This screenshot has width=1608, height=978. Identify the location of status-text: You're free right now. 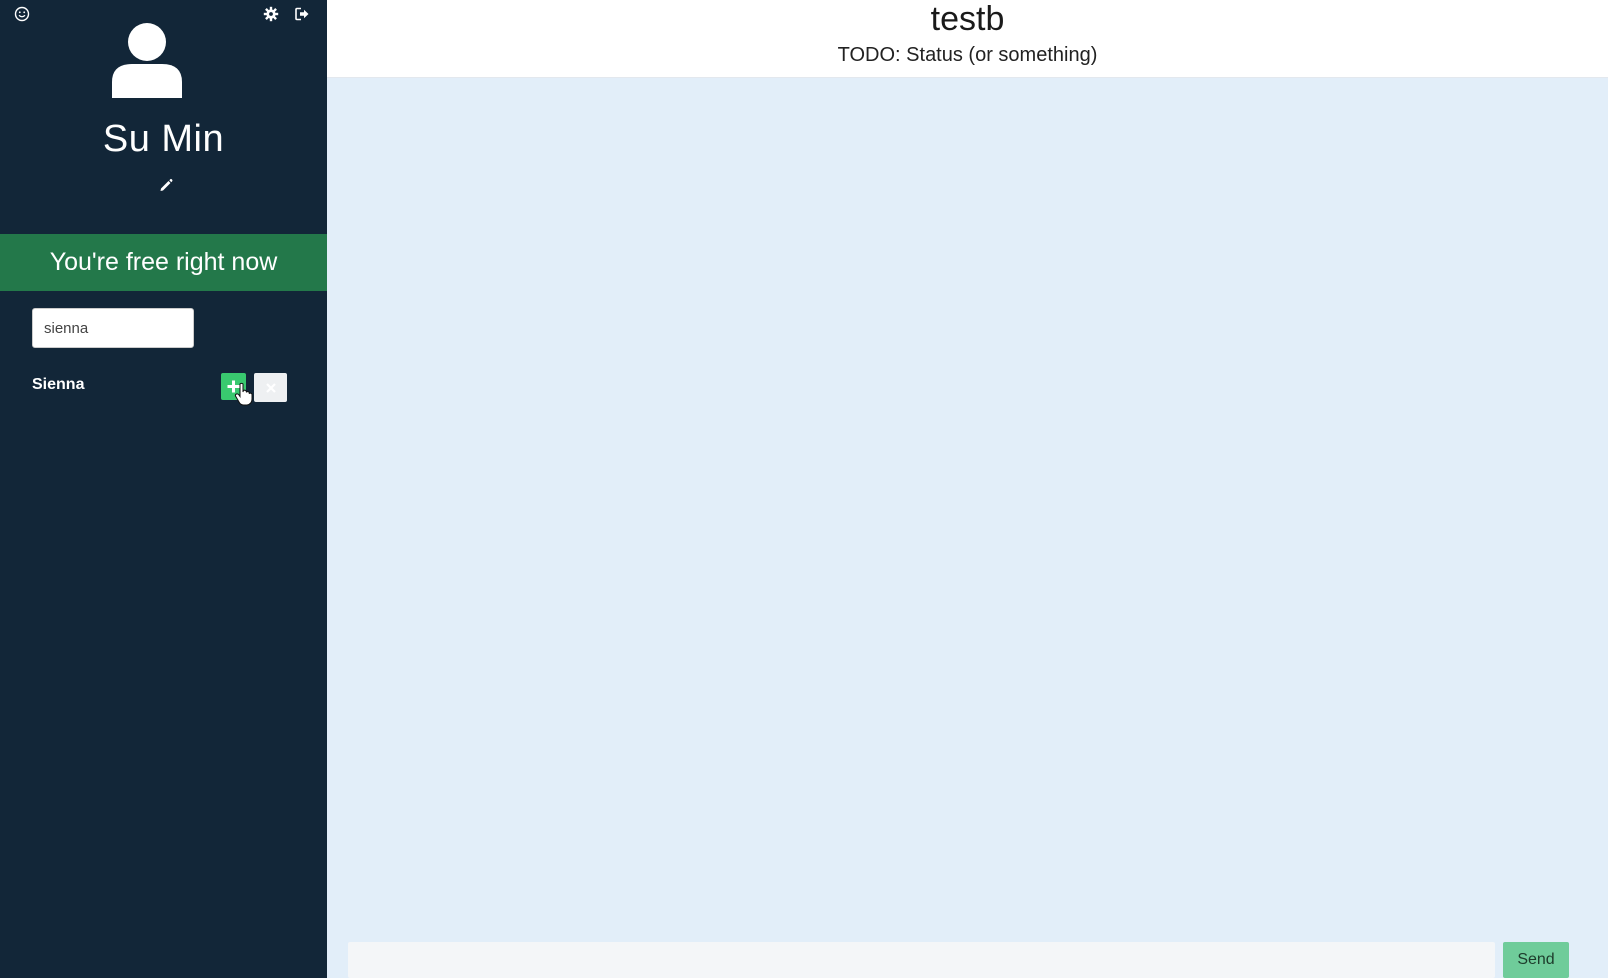
(163, 262).